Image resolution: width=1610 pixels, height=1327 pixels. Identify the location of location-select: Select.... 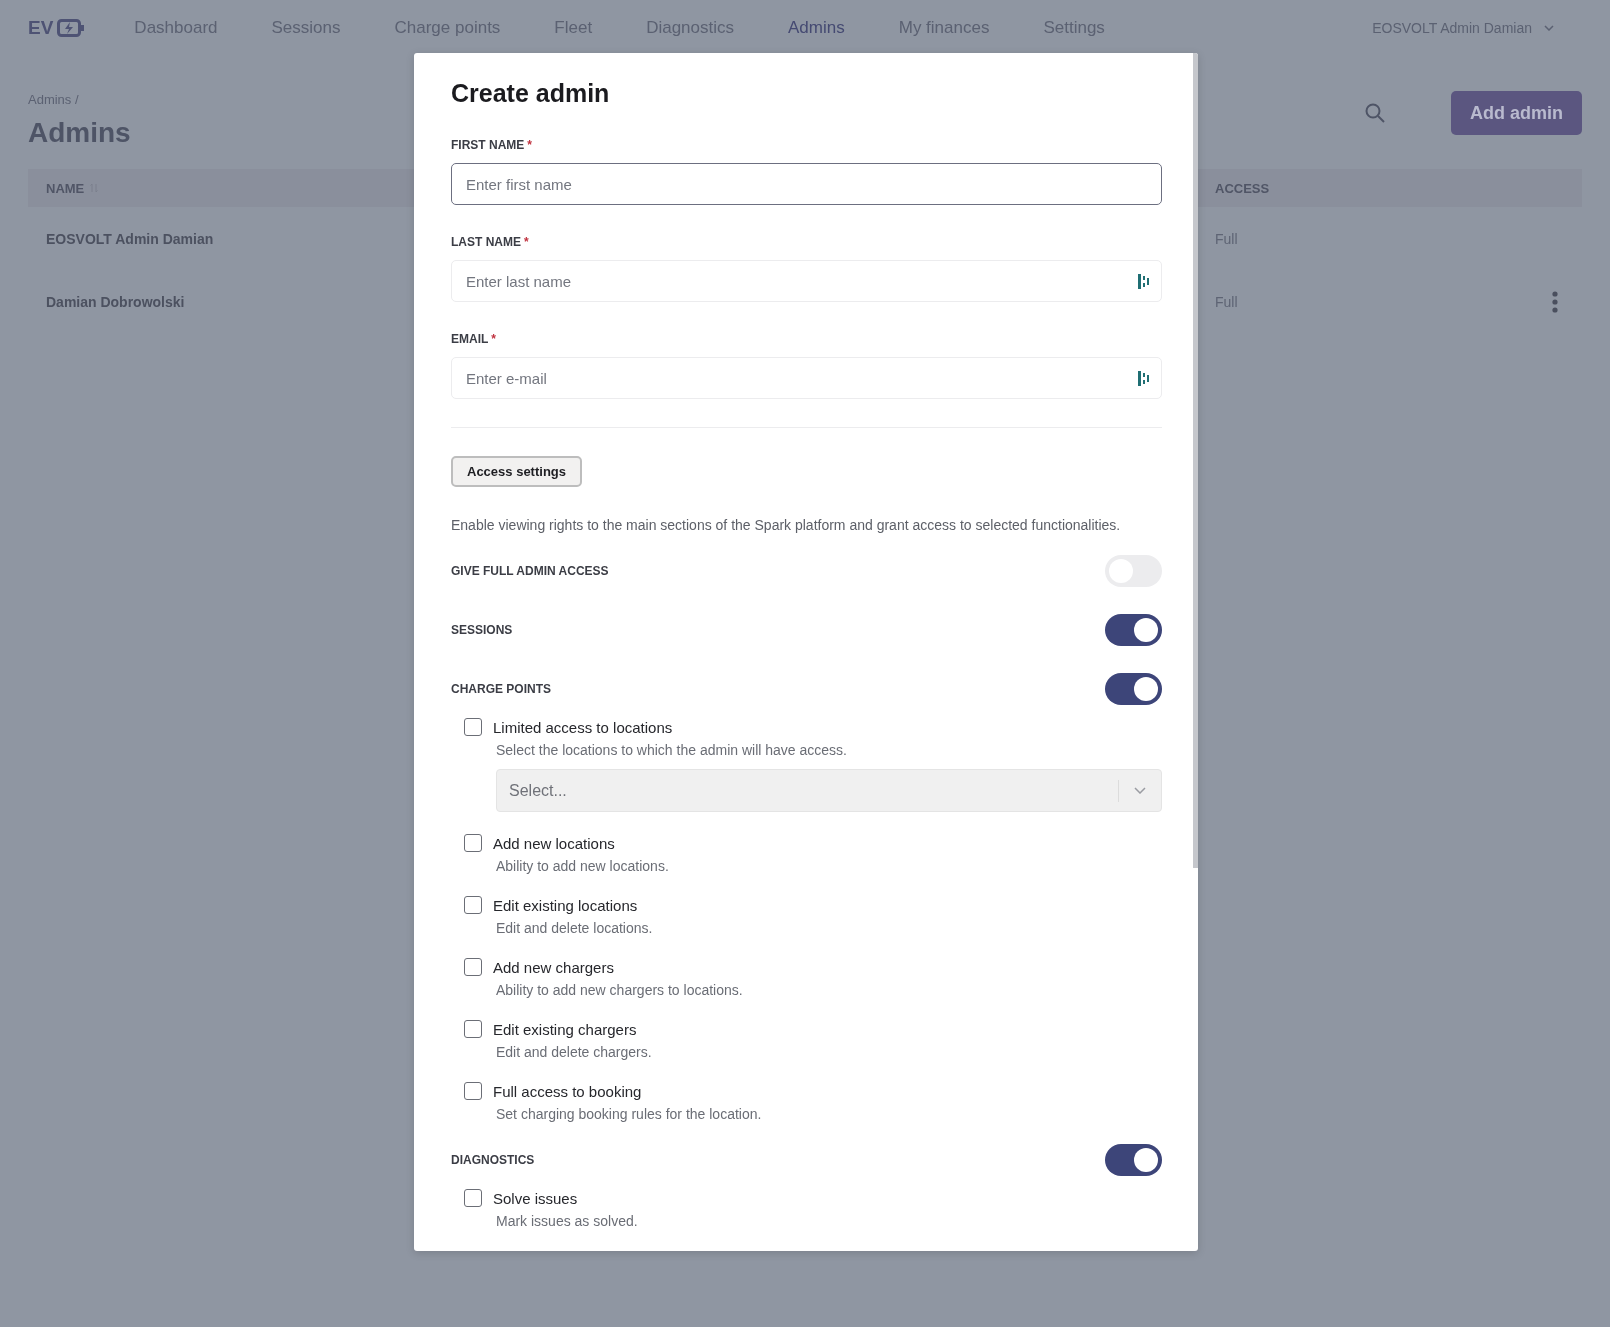
(829, 790).